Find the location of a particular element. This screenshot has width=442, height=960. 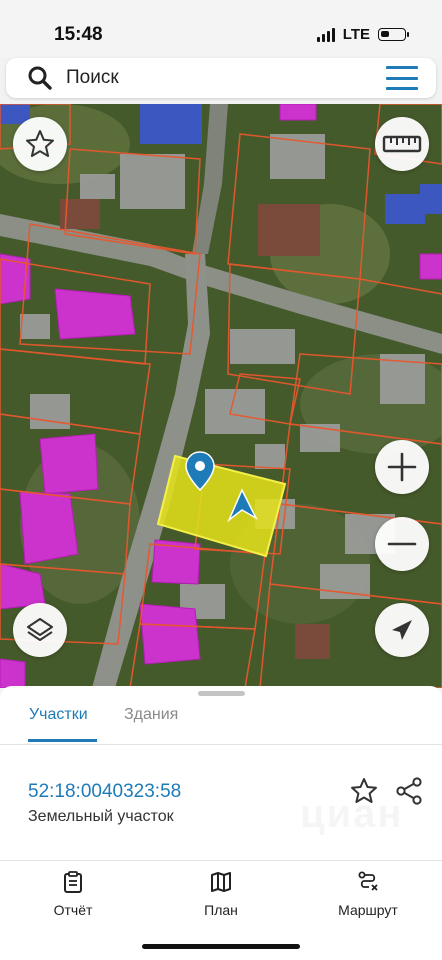

status-time: 15:48 is located at coordinates (78, 34).